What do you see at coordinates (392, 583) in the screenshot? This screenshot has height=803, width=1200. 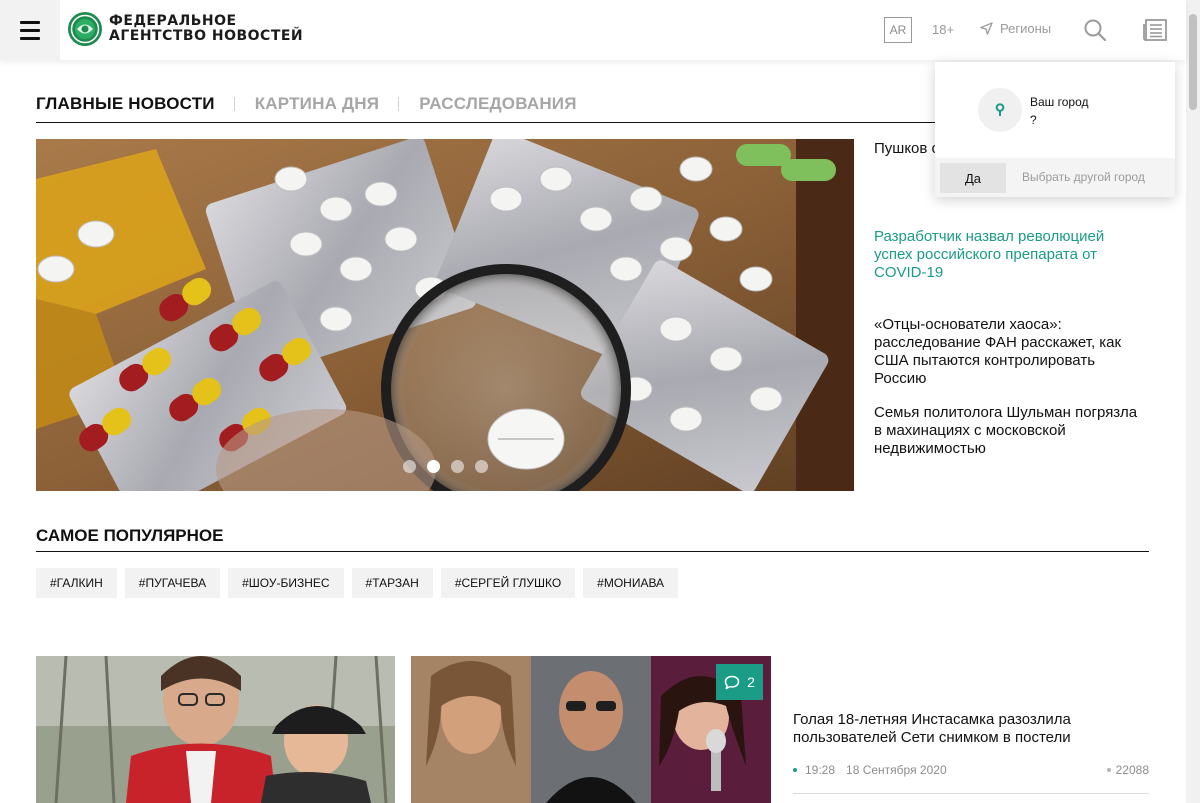 I see `tag-tarzan: #ТАРЗАН` at bounding box center [392, 583].